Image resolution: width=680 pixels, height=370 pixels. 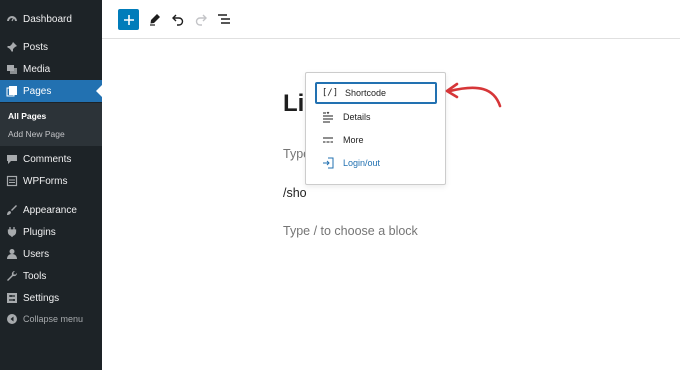 I want to click on redo-button, so click(x=201, y=19).